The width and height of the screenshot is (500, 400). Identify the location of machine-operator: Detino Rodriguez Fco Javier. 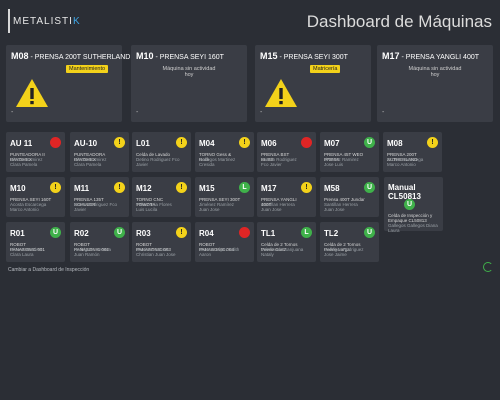
(158, 162).